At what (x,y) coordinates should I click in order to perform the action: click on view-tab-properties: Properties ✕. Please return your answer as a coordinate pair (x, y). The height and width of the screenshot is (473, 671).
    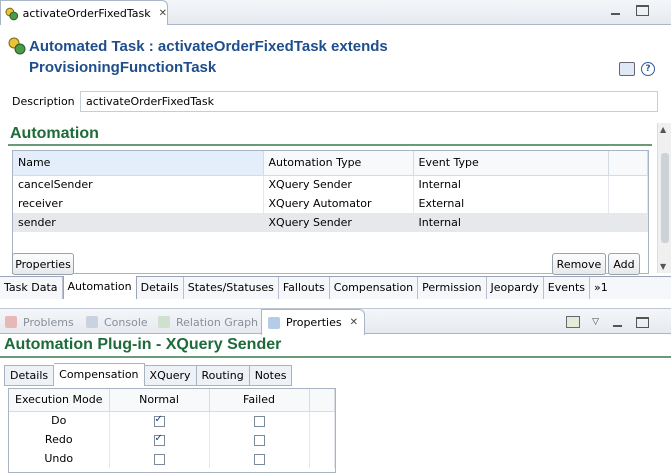
    Looking at the image, I should click on (313, 322).